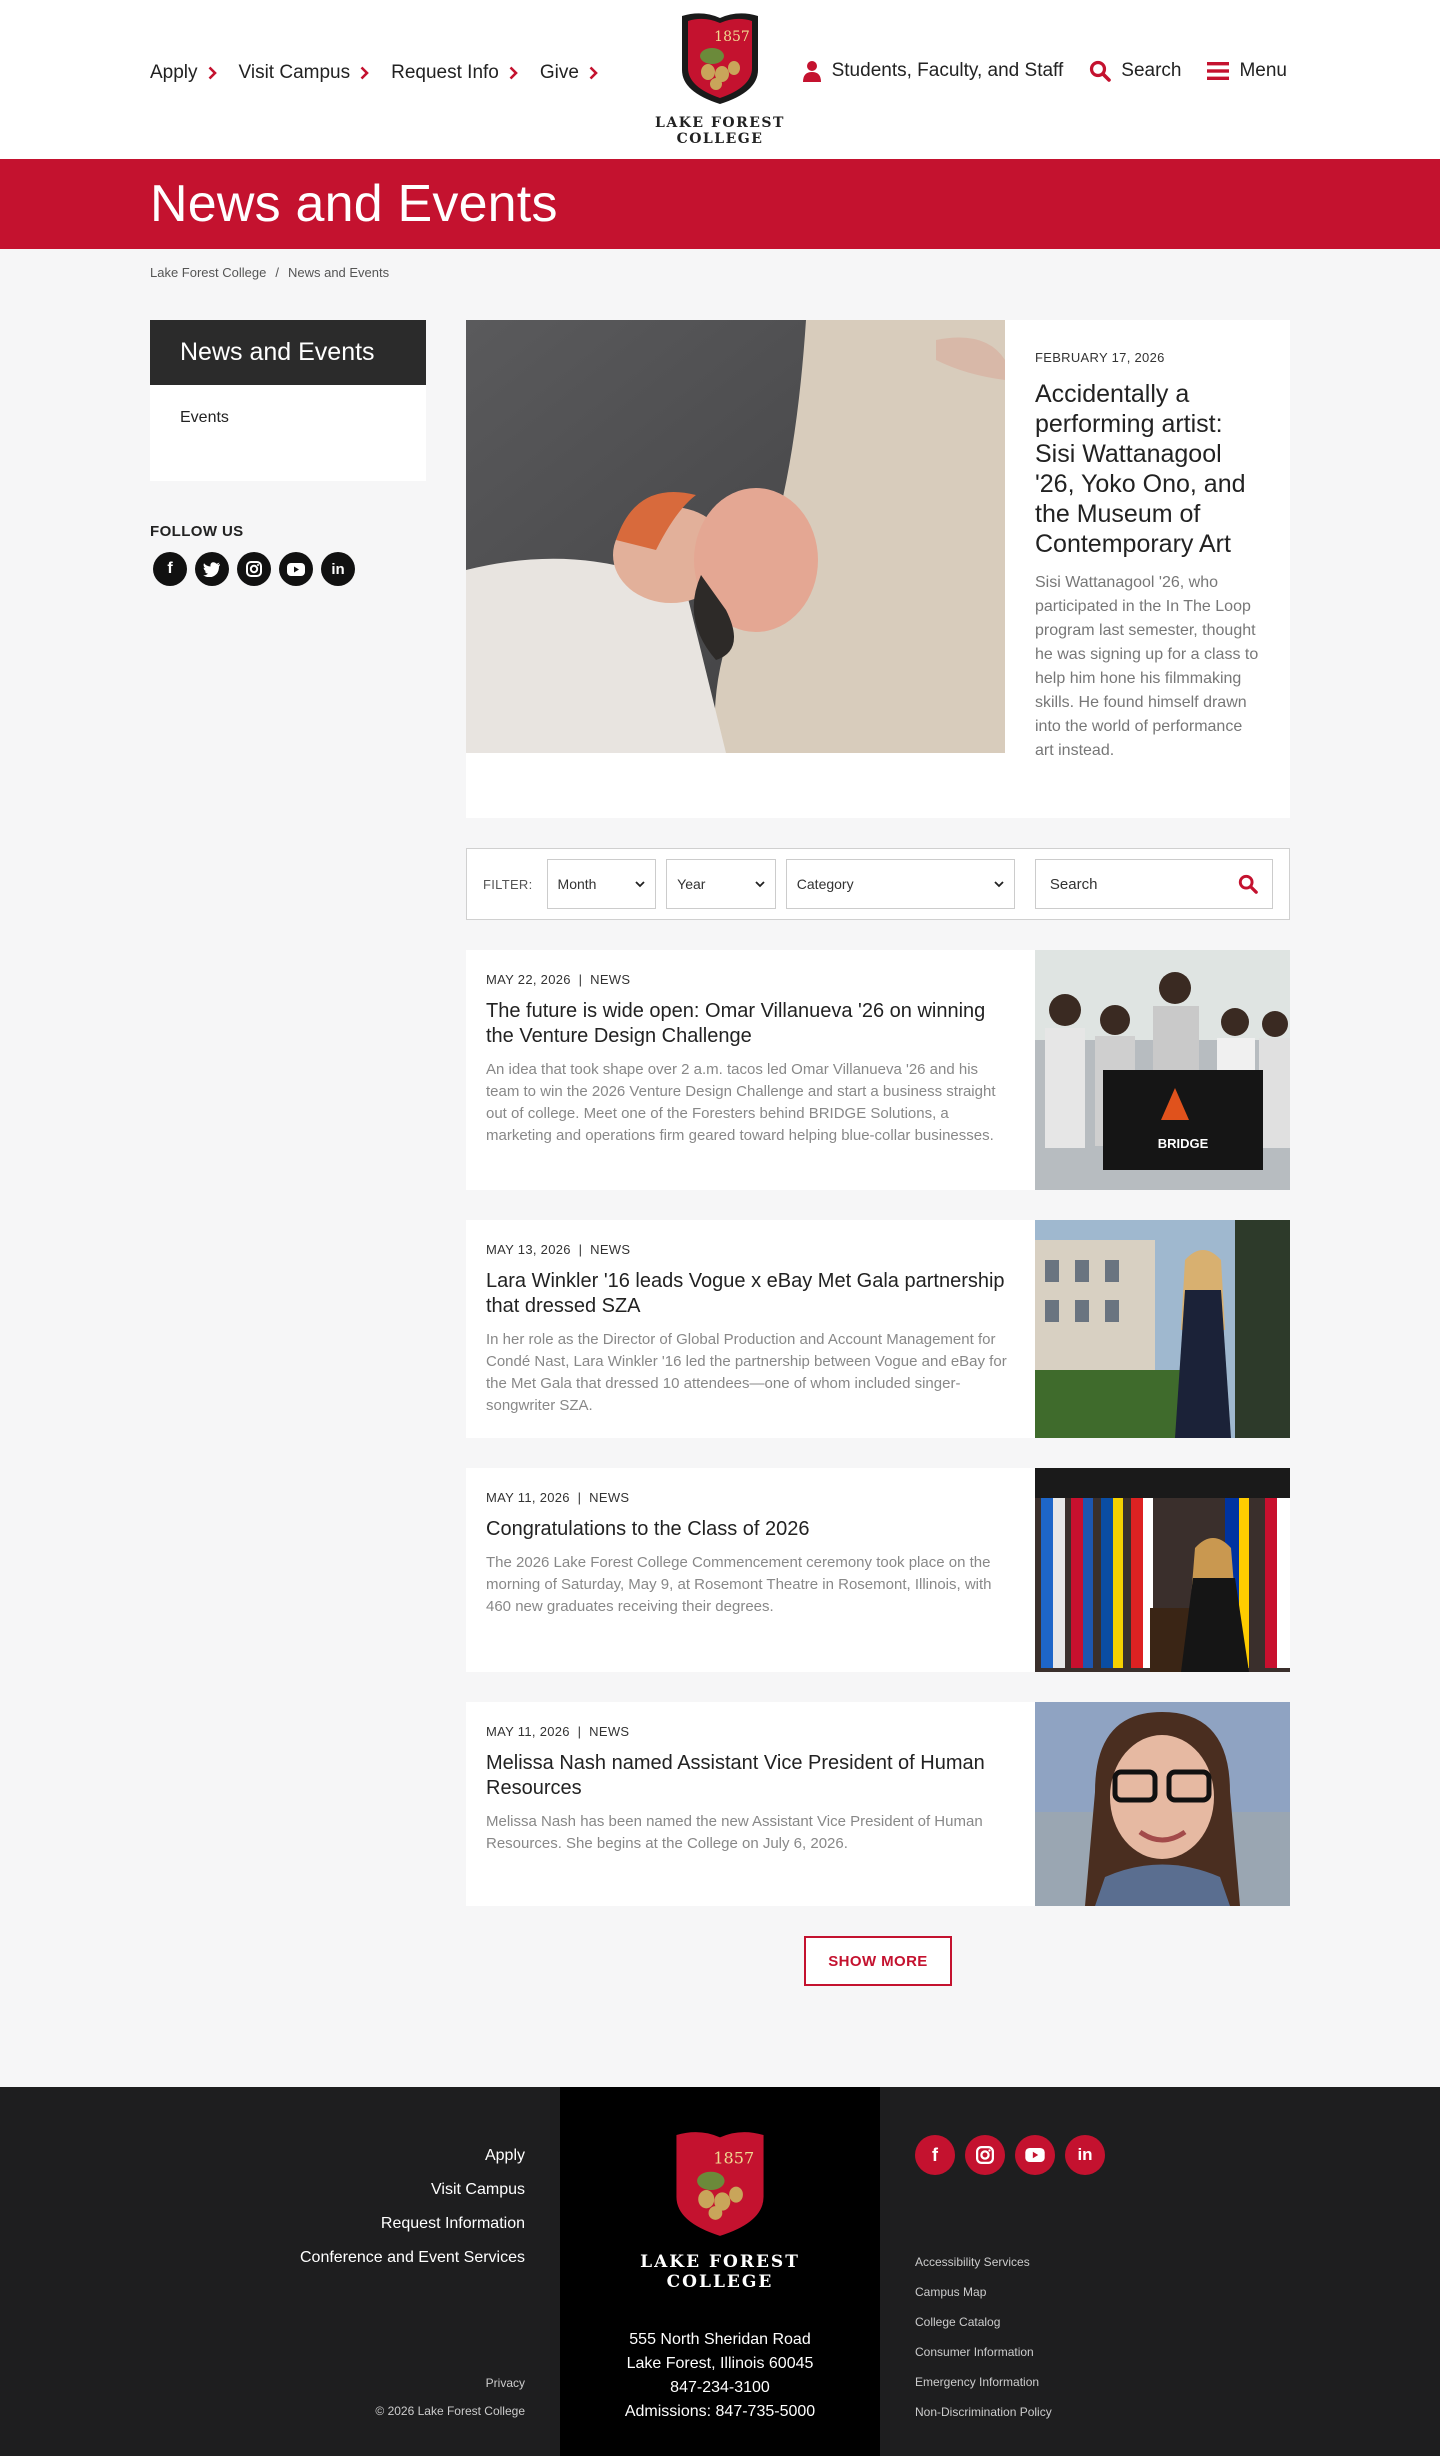 This screenshot has height=2456, width=1440. I want to click on breadcrumb-current: News and Events, so click(338, 272).